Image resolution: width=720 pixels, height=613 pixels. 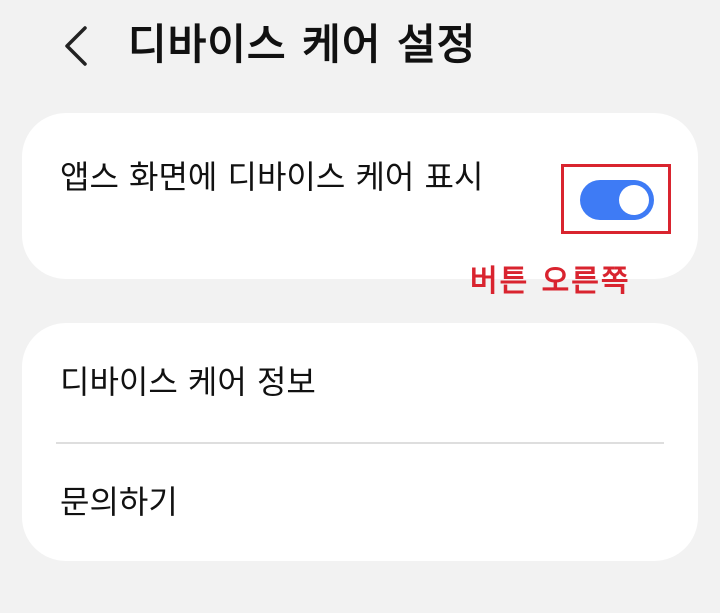 I want to click on menu-item-label: 디바이스 케어 정보, so click(x=188, y=382).